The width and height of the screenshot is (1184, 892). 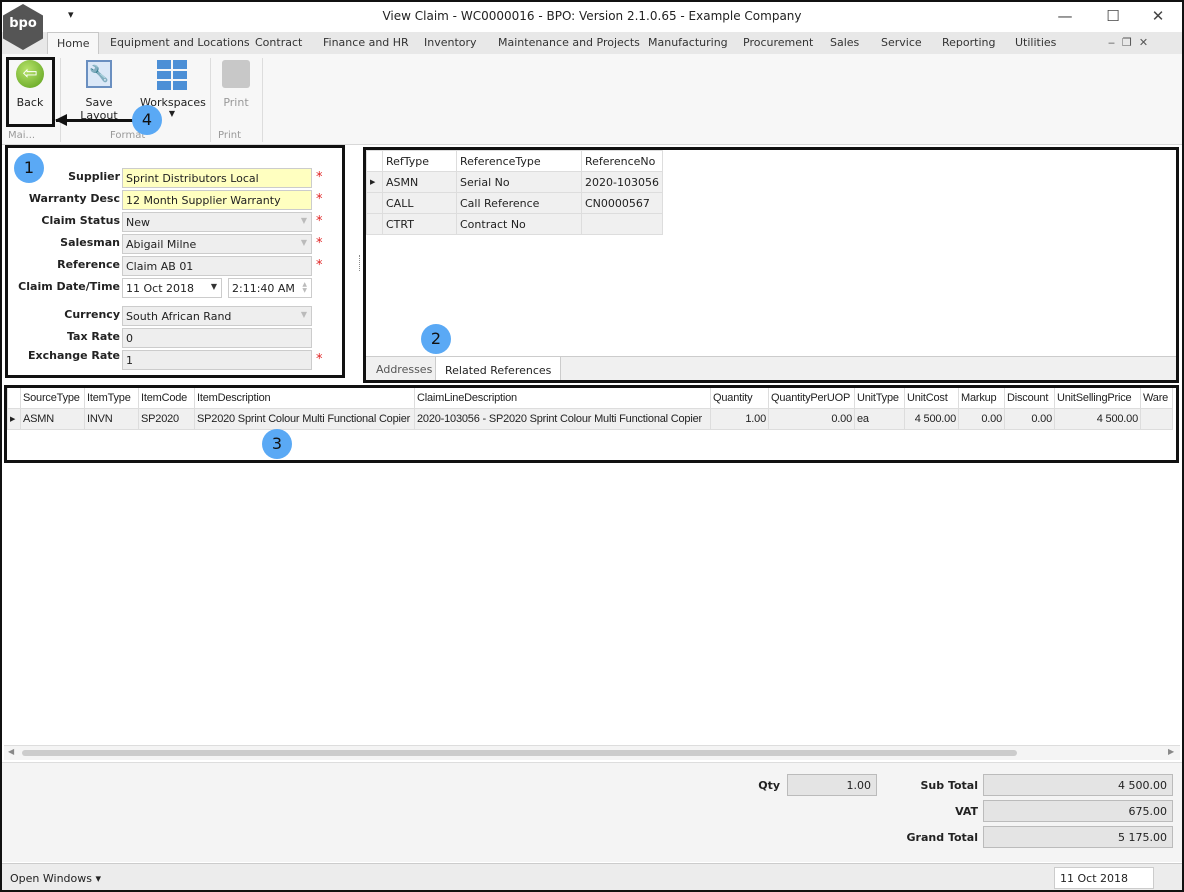 I want to click on arrow-head-icon, so click(x=61, y=120).